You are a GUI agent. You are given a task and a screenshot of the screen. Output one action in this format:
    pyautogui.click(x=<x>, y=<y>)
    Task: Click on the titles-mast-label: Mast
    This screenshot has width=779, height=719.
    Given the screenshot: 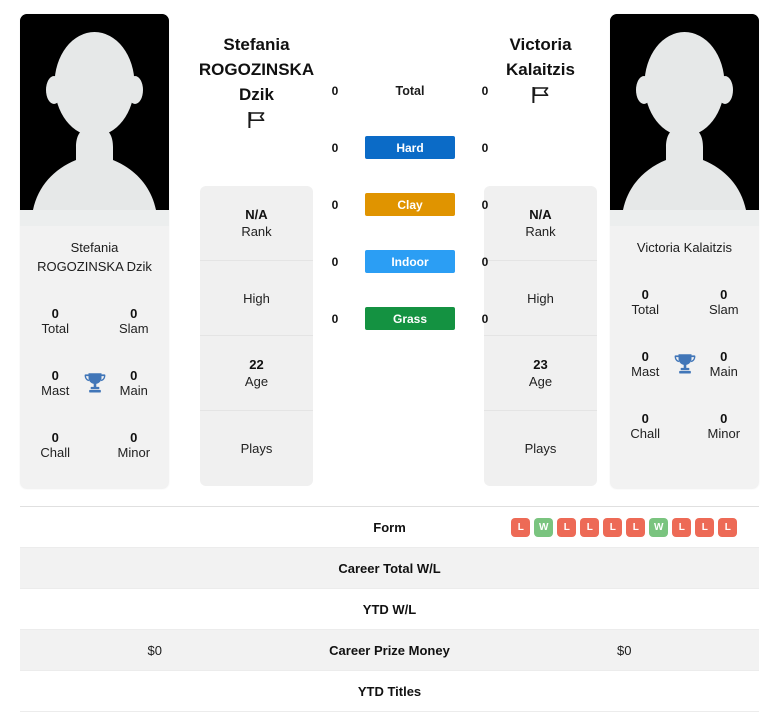 What is the action you would take?
    pyautogui.click(x=55, y=390)
    